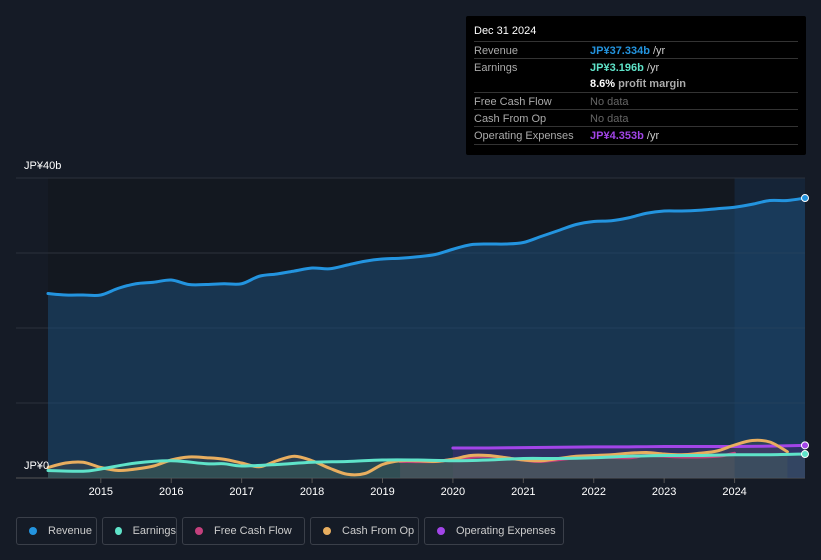  Describe the element at coordinates (418, 488) in the screenshot. I see `x-axis-ticks: 2015 2016 2017 2018 2019 2020 2021 2022 2023 2024` at that location.